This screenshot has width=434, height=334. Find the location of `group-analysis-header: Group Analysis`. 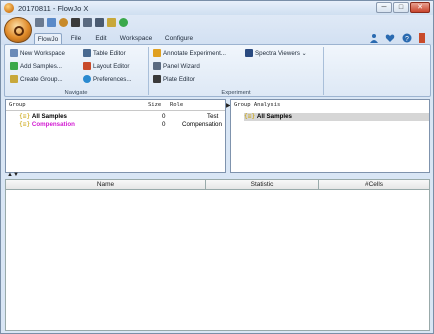

group-analysis-header: Group Analysis is located at coordinates (257, 105).